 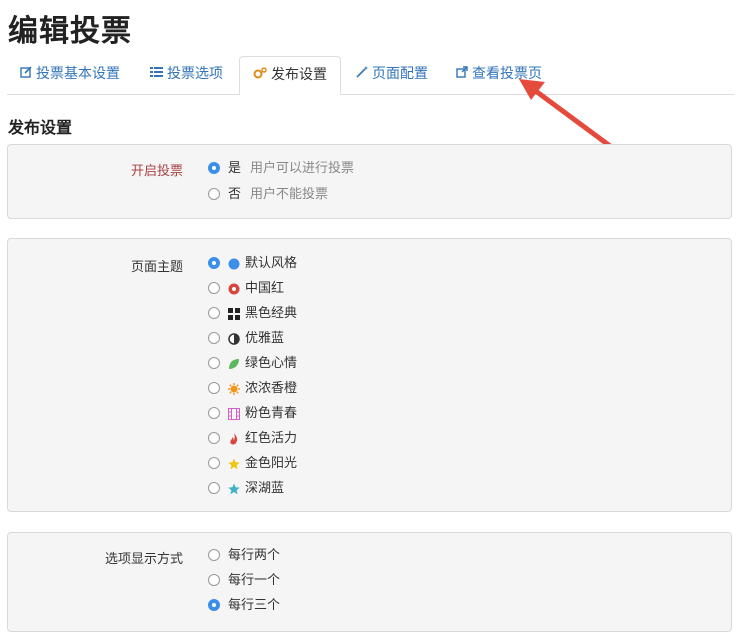 I want to click on theme-option-golden-sunshine: 金色阳光, so click(x=252, y=464).